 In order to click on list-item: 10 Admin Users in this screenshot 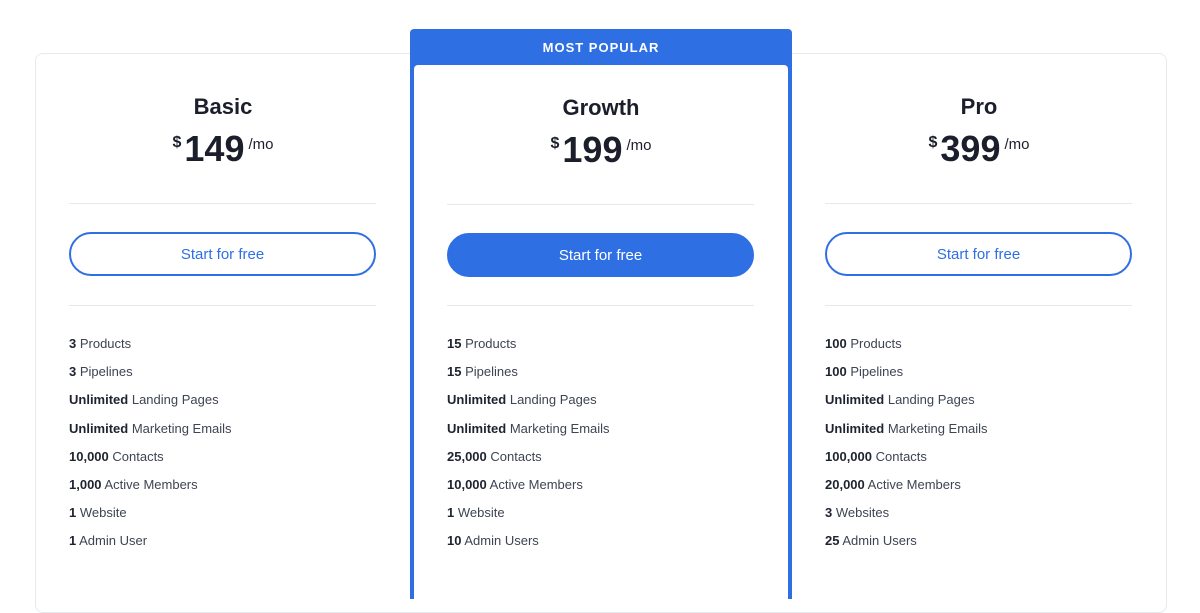, I will do `click(493, 541)`.